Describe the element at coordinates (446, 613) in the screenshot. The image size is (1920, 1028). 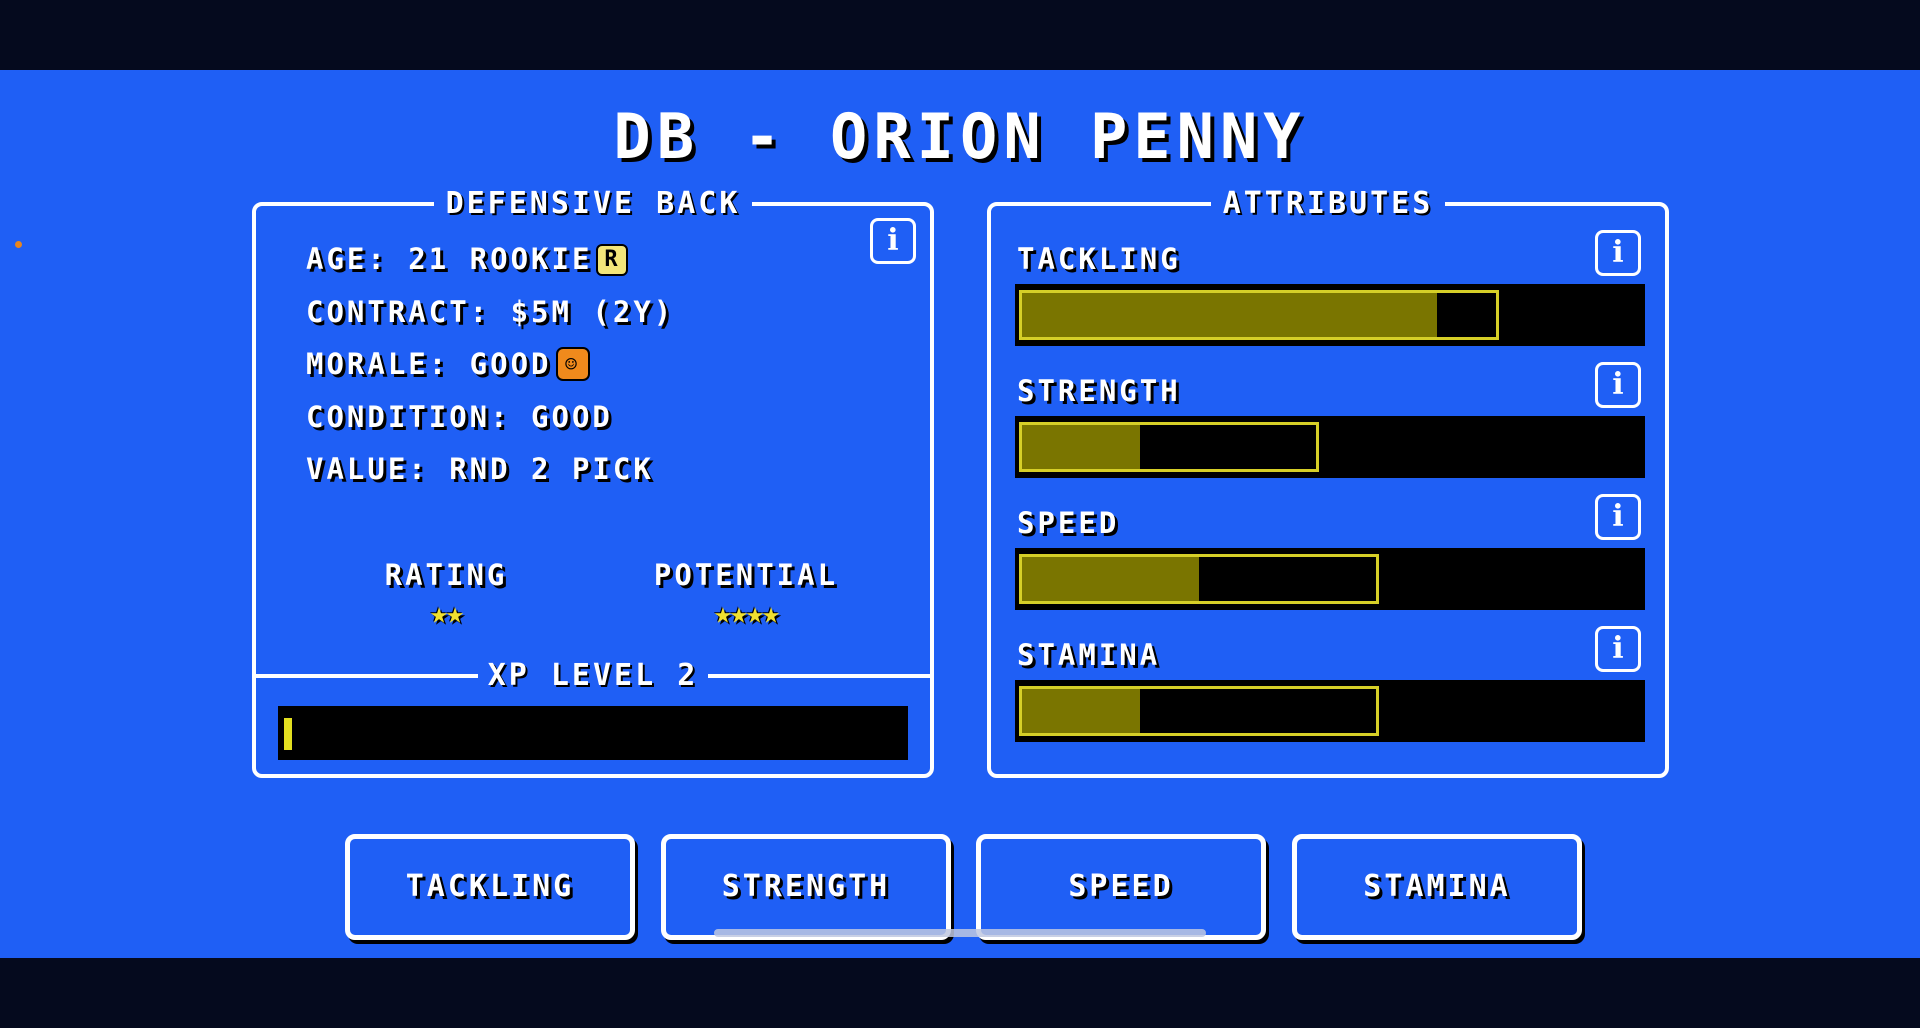
I see `rating-stars-icon: ★★` at that location.